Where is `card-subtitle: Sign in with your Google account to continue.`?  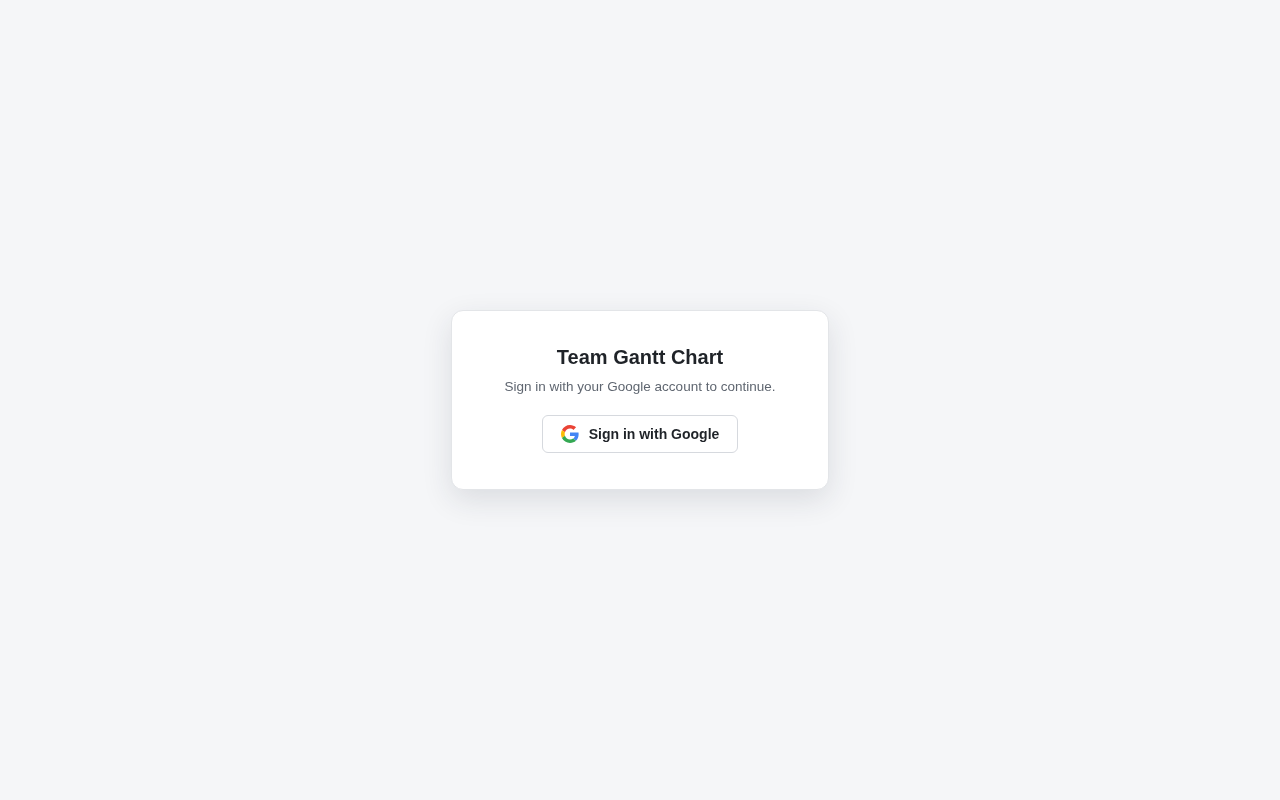
card-subtitle: Sign in with your Google account to continue. is located at coordinates (640, 387).